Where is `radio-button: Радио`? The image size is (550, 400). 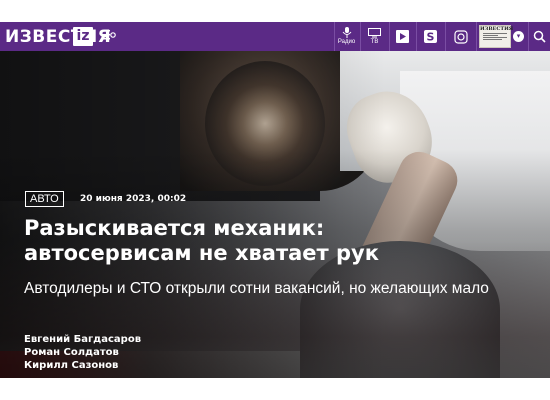 radio-button: Радио is located at coordinates (346, 36).